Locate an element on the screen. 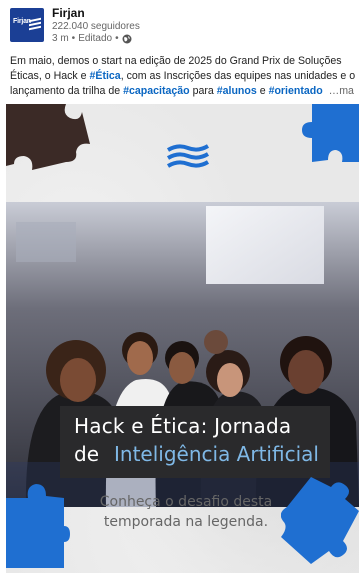 The image size is (359, 573). see-more-link: …ma is located at coordinates (341, 91).